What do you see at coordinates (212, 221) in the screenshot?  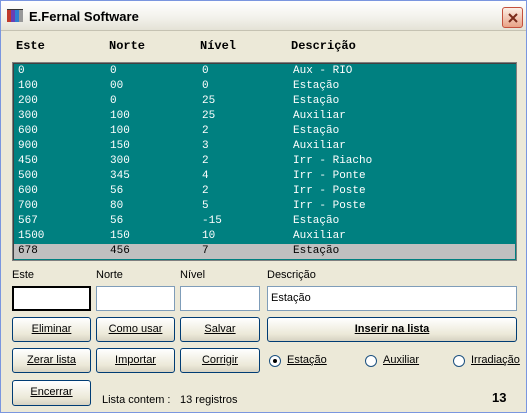 I see `list-cell: -15` at bounding box center [212, 221].